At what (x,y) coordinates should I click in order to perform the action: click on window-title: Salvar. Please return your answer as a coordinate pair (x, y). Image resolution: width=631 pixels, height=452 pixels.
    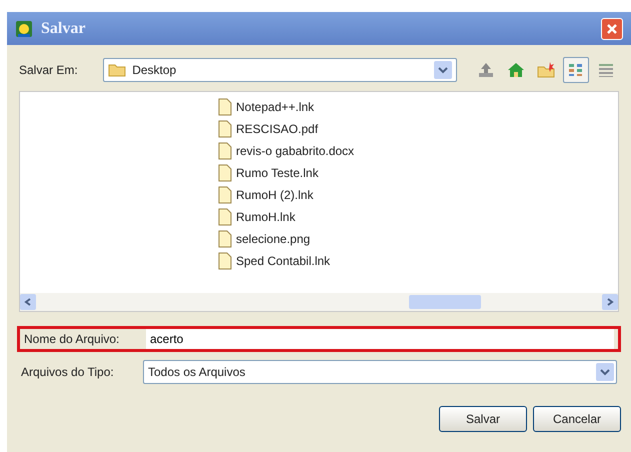
    Looking at the image, I should click on (63, 28).